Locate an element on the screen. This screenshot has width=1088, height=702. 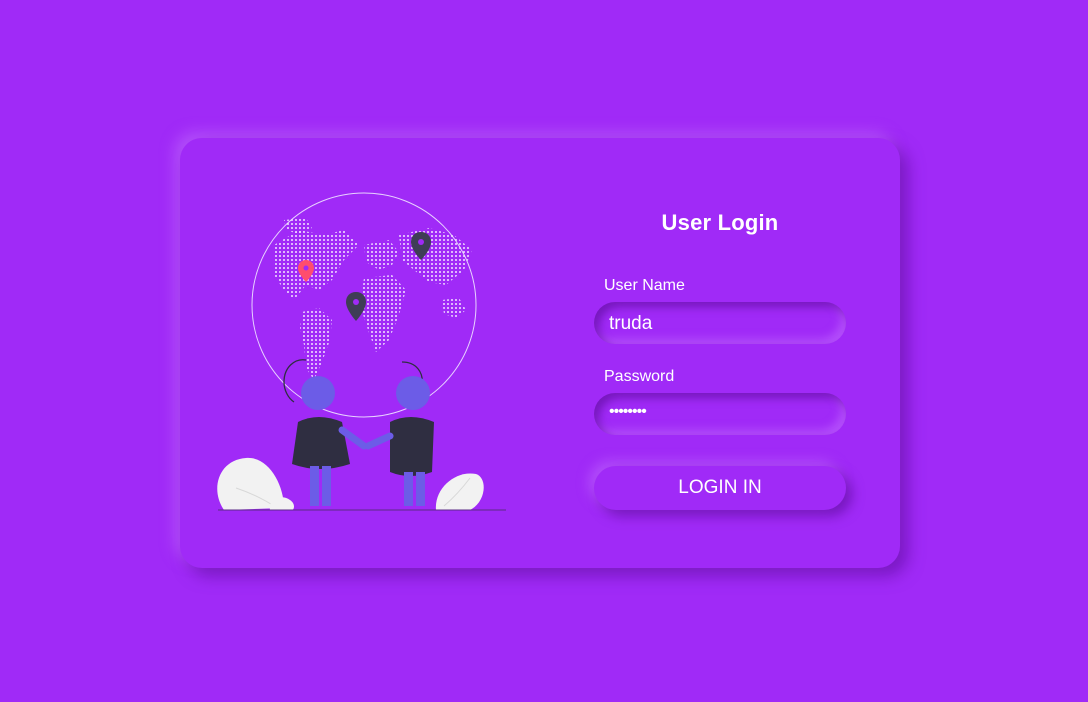
illustration is located at coordinates (361, 351).